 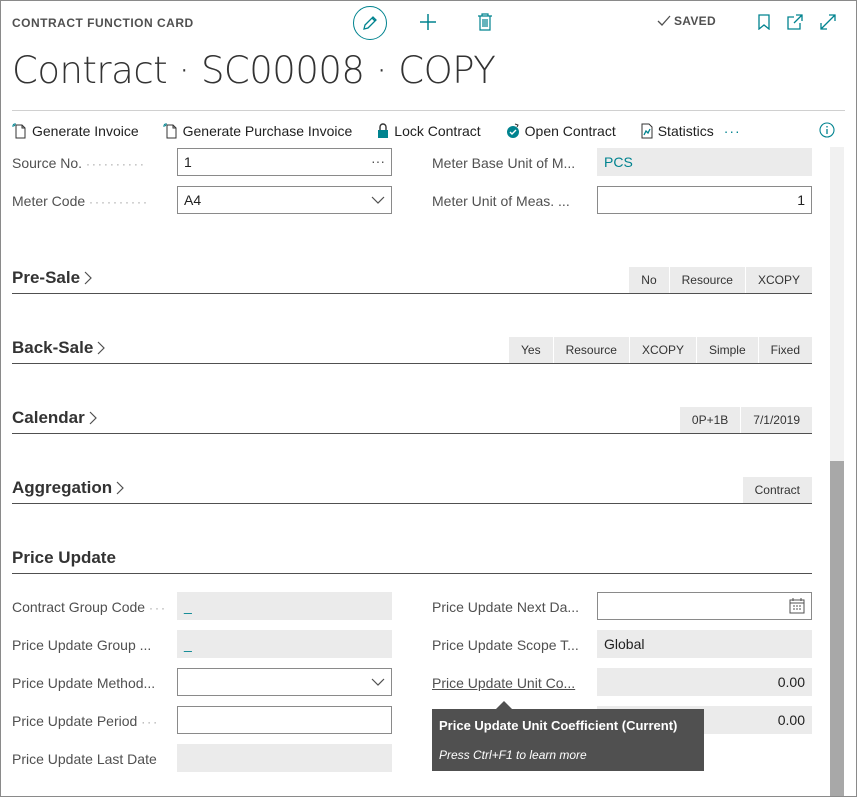 I want to click on back-sale-summary: Yes Resource XCOPY Simple Fixed, so click(x=660, y=350).